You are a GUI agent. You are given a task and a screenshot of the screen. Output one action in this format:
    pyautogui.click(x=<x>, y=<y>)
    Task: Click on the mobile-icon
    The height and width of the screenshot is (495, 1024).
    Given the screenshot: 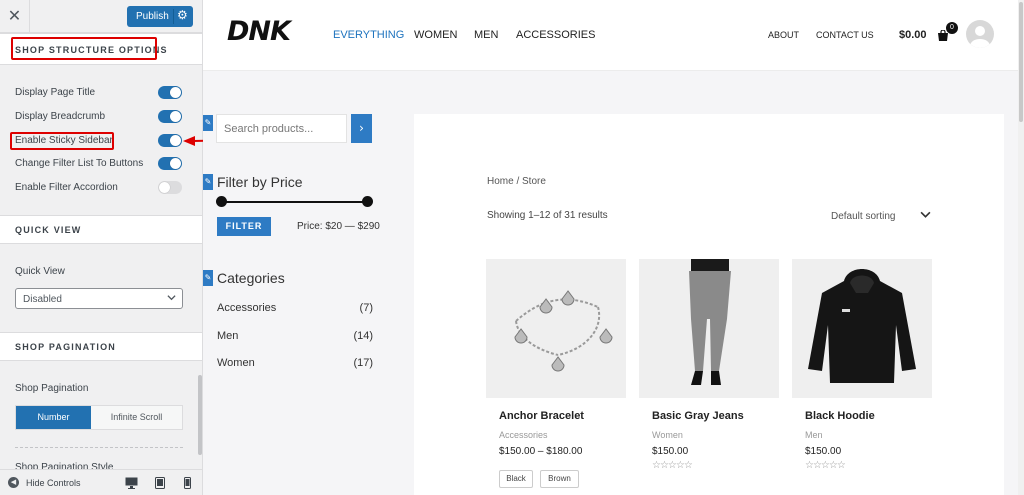 What is the action you would take?
    pyautogui.click(x=187, y=483)
    